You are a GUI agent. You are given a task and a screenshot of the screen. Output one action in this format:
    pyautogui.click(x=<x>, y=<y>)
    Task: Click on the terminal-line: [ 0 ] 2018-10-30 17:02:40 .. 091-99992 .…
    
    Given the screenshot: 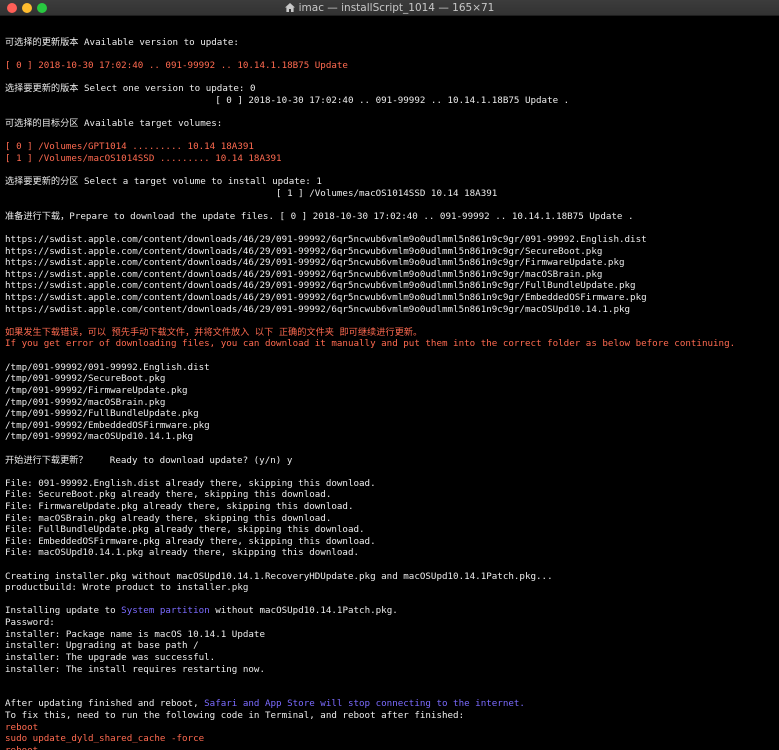 What is the action you would take?
    pyautogui.click(x=392, y=66)
    